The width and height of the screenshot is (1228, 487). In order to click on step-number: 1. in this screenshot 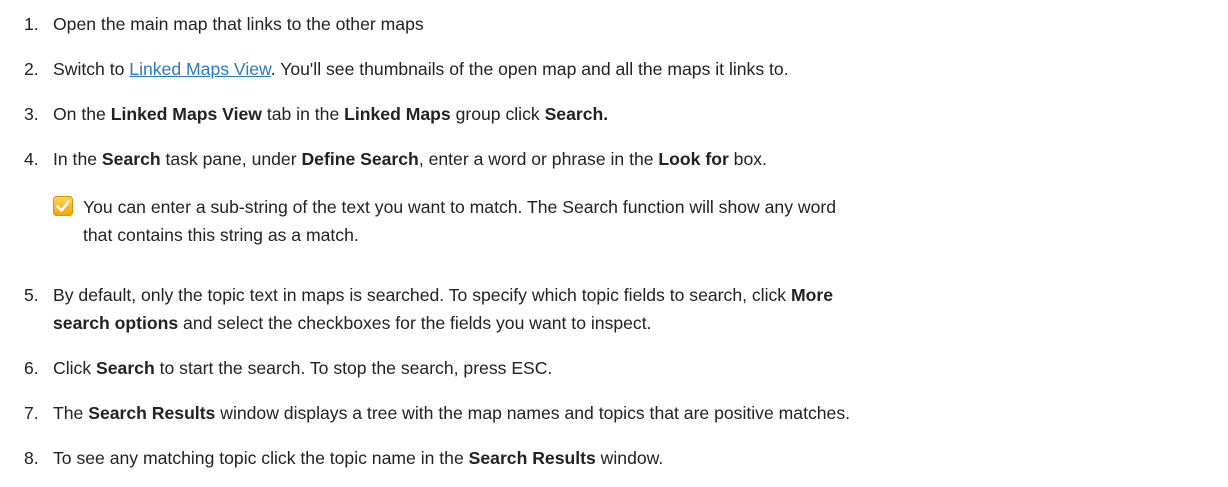, I will do `click(31, 24)`.